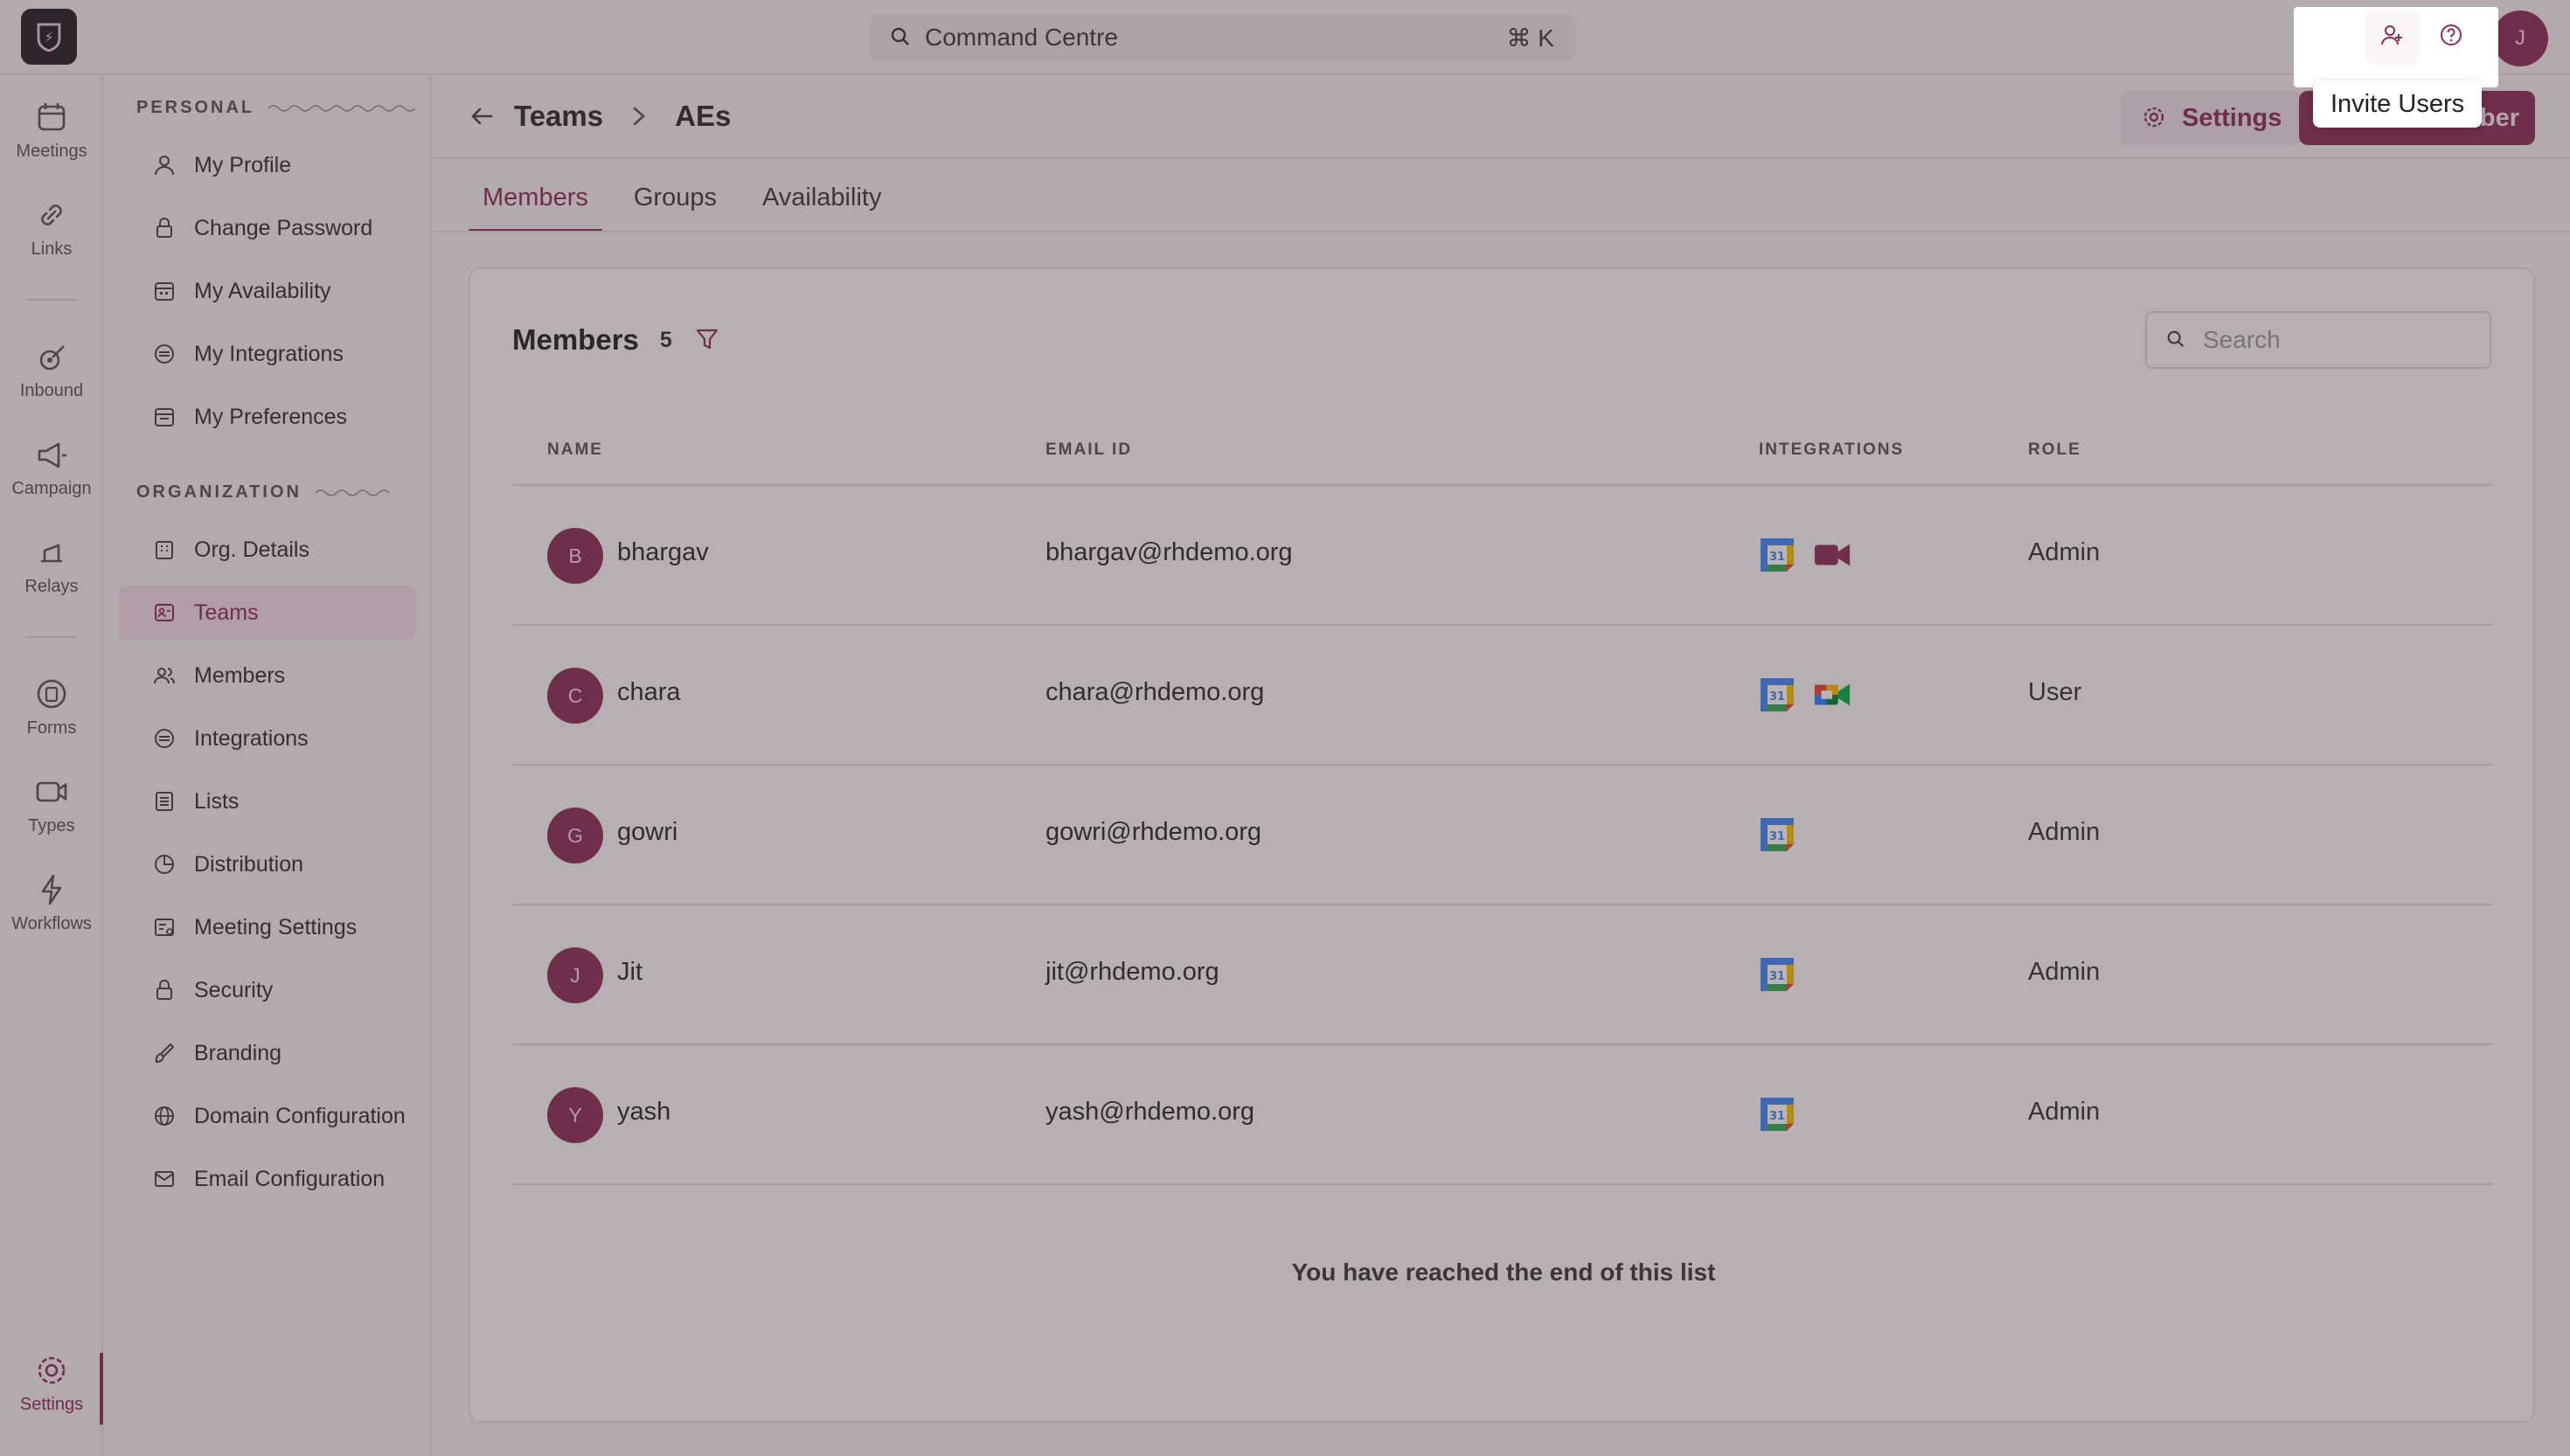 The image size is (2570, 1456). I want to click on member-name: bhargav, so click(663, 552).